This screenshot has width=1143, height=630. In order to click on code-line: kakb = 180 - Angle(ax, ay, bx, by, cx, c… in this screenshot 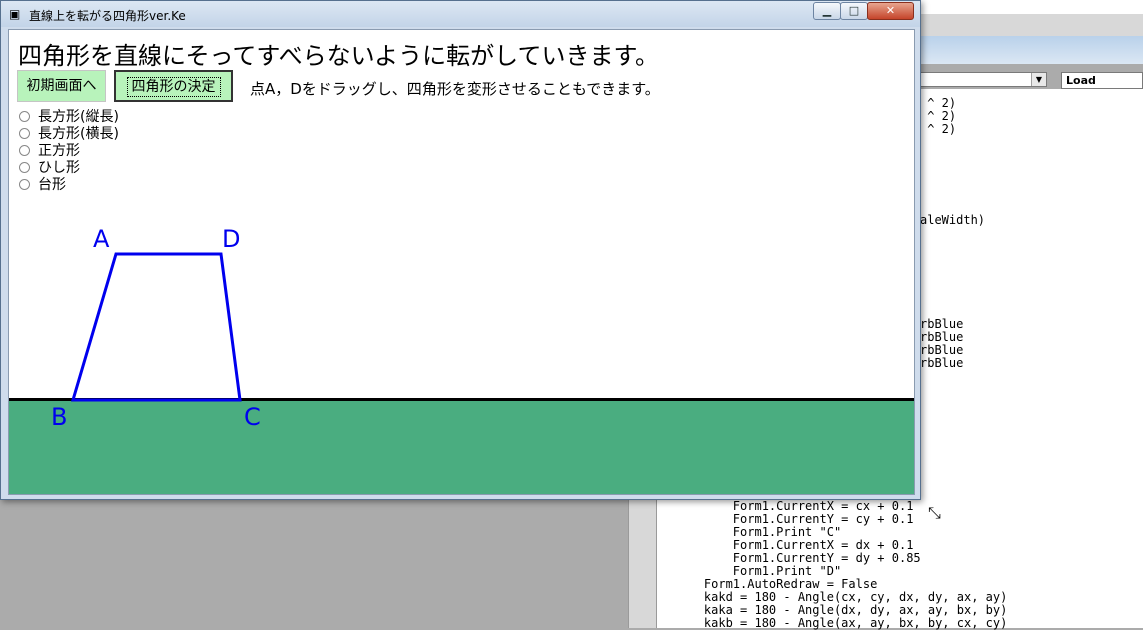, I will do `click(841, 623)`.